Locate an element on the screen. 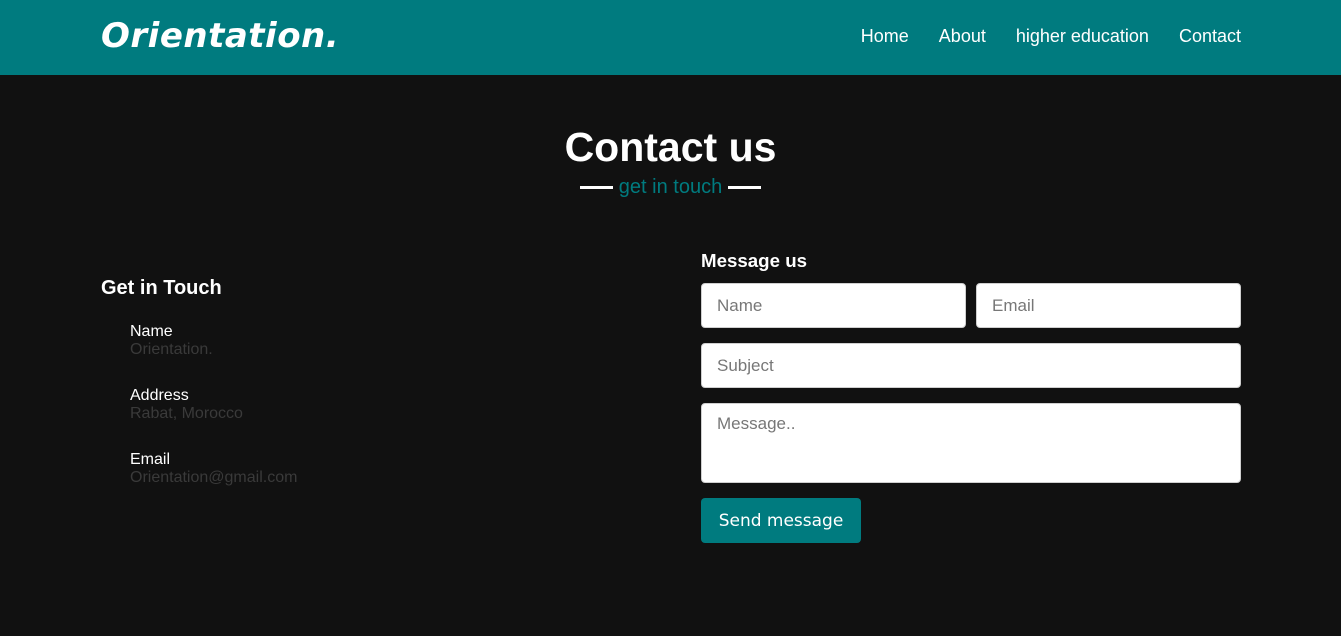  info-item-address: Address Rabat, Morocco is located at coordinates (365, 405).